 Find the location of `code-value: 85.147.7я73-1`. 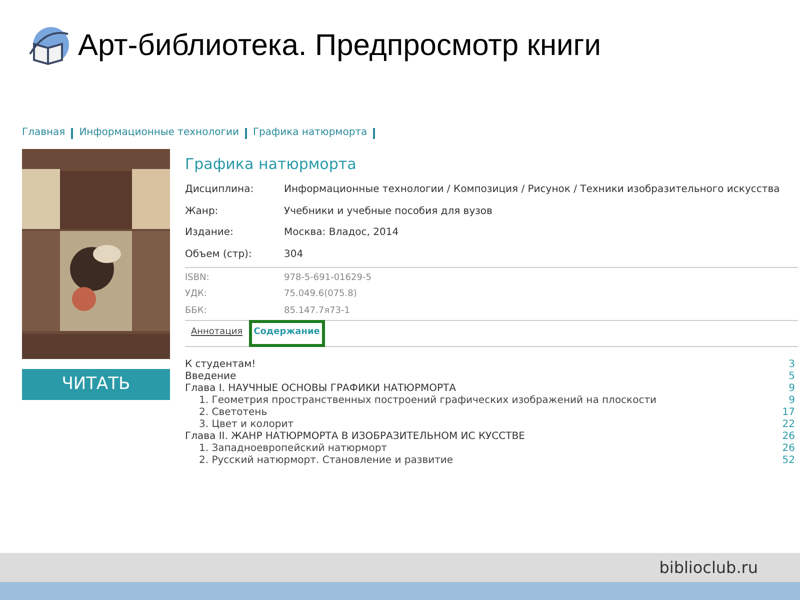

code-value: 85.147.7я73-1 is located at coordinates (317, 311).